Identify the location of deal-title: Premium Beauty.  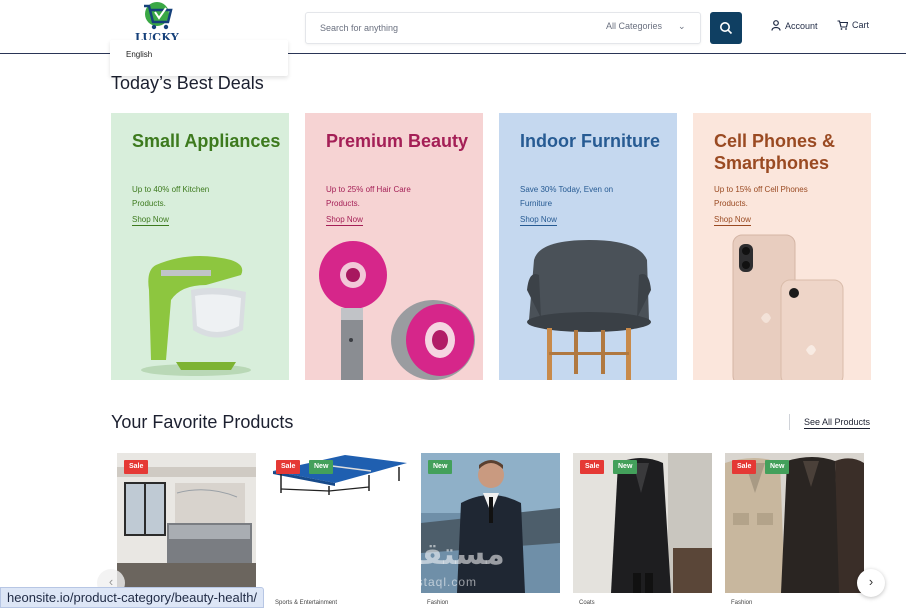
(397, 141).